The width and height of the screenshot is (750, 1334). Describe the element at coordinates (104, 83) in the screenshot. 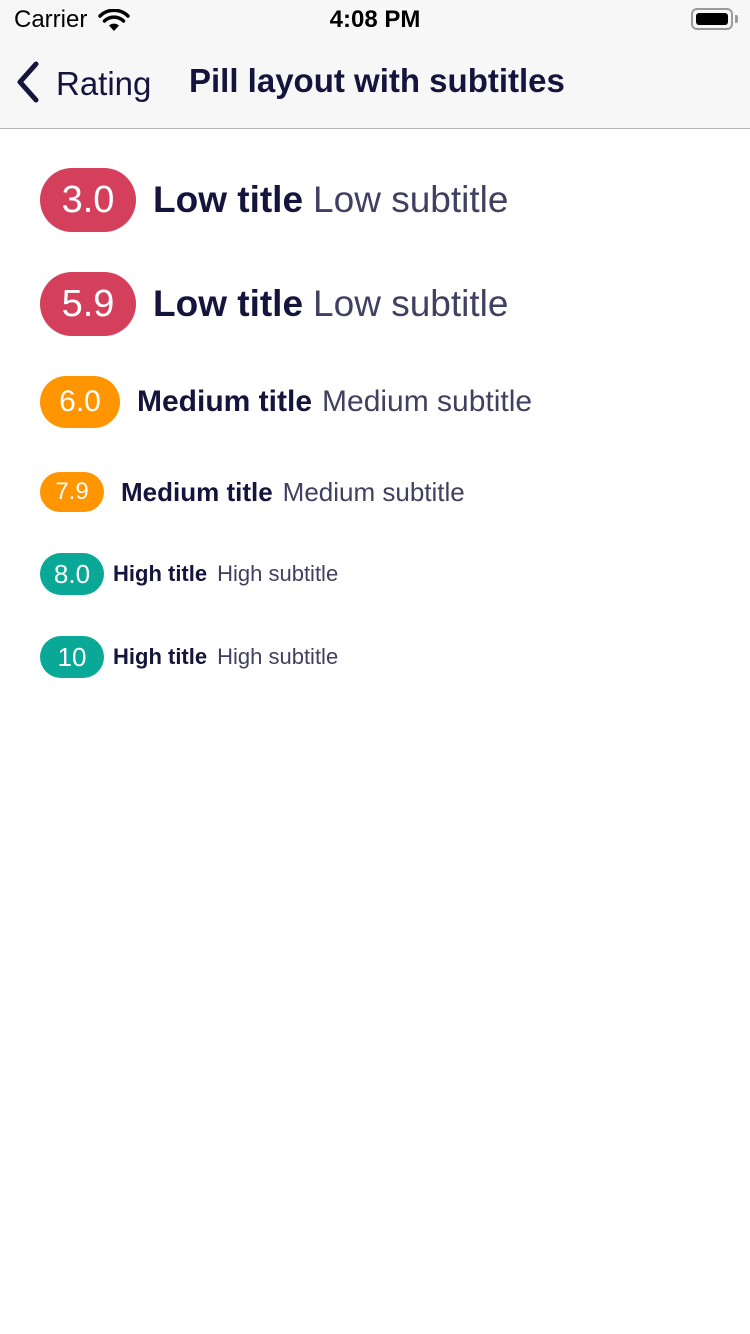

I see `back-button-label: Rating` at that location.